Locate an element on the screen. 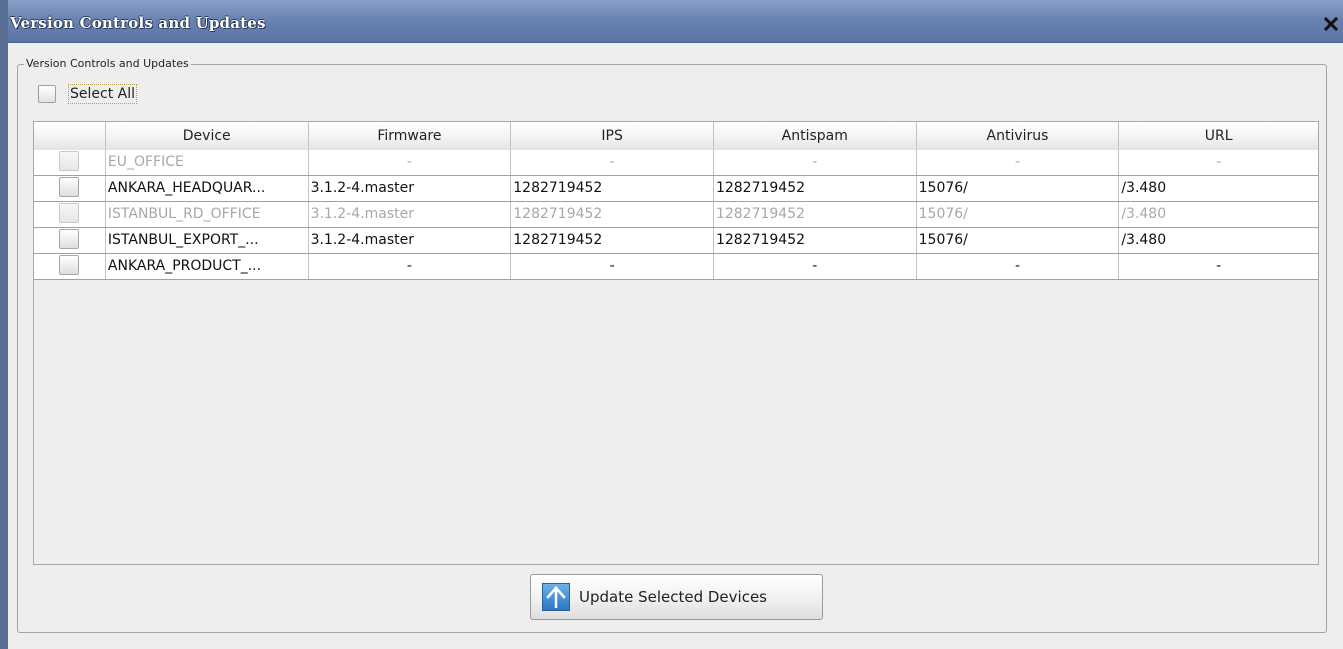 The width and height of the screenshot is (1343, 649). column-header-antispam: Antispam is located at coordinates (815, 136).